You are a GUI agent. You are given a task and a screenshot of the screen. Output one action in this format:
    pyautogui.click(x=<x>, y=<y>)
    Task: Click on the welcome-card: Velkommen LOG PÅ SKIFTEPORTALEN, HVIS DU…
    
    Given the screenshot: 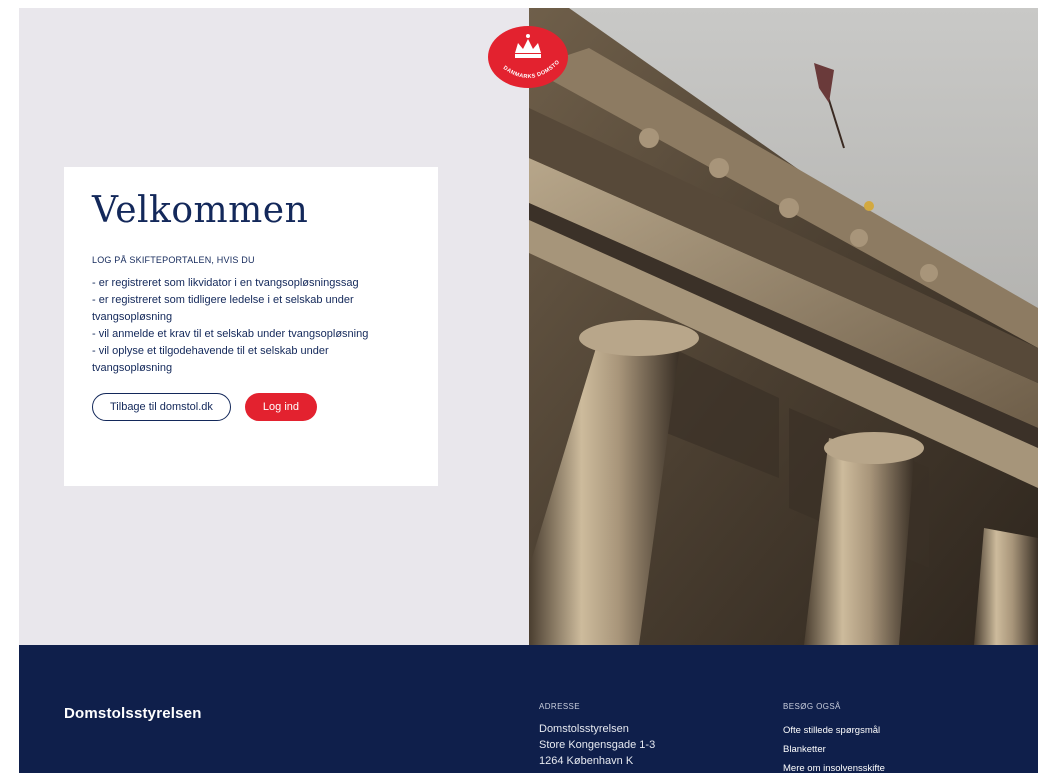 What is the action you would take?
    pyautogui.click(x=251, y=326)
    